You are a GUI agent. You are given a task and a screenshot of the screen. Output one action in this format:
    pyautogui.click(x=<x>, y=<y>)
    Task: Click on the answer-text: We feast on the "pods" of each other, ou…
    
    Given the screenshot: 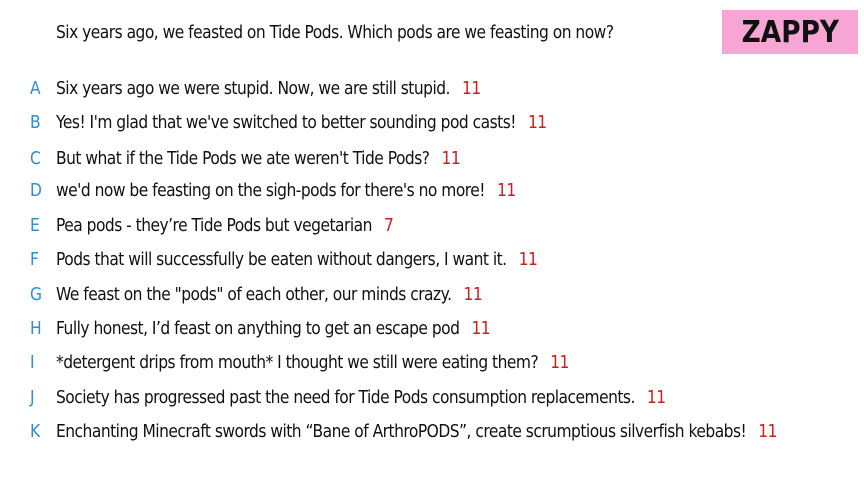 What is the action you would take?
    pyautogui.click(x=254, y=294)
    